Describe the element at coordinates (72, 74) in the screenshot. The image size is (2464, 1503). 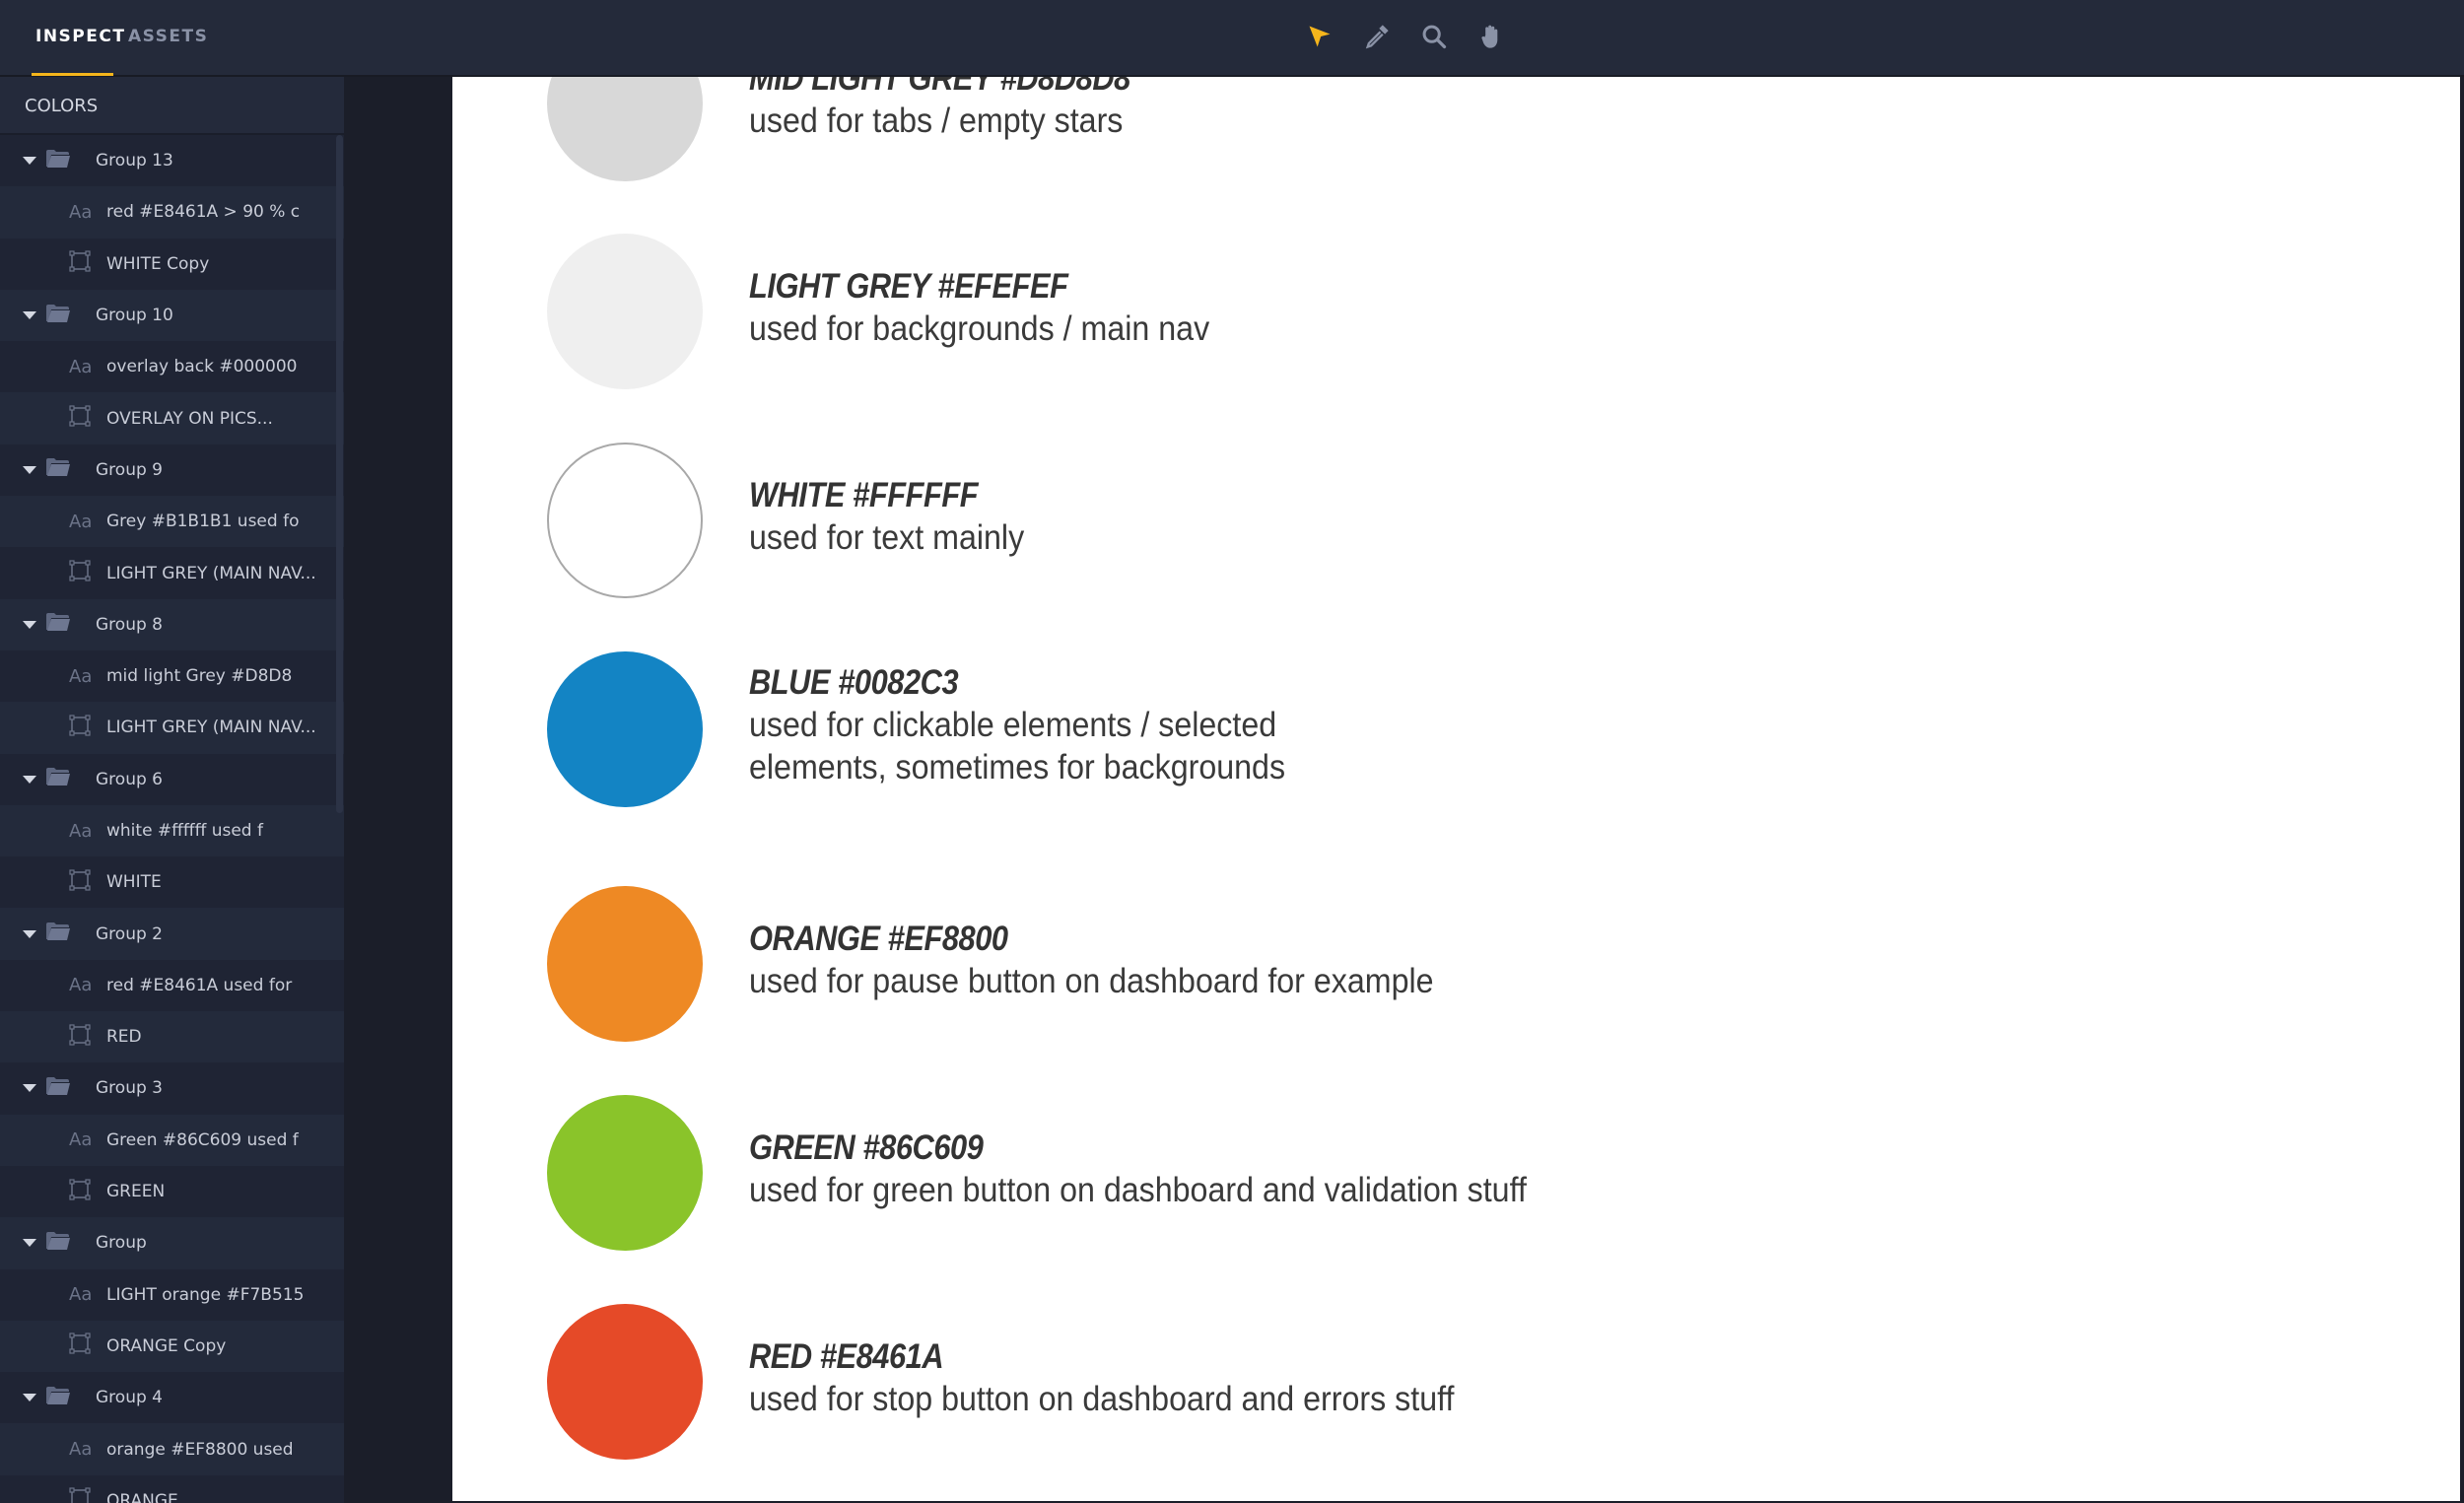
I see `active-tab-indicator` at that location.